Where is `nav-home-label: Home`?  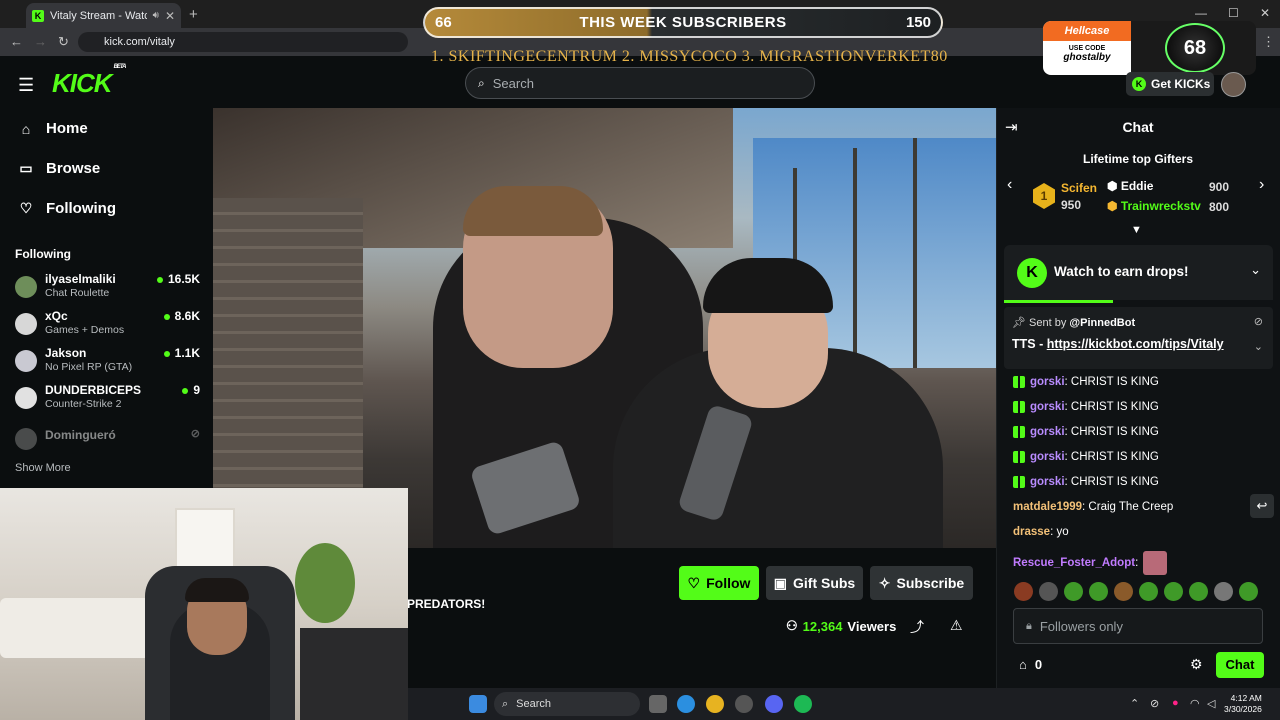 nav-home-label: Home is located at coordinates (67, 128).